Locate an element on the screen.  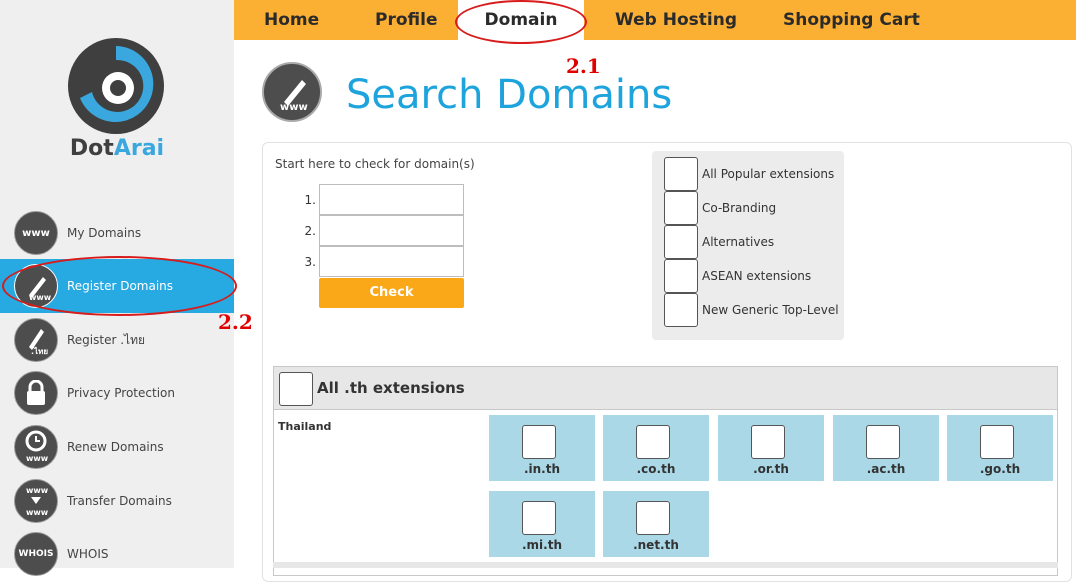
tld-tile-co-th: .co.th is located at coordinates (656, 448).